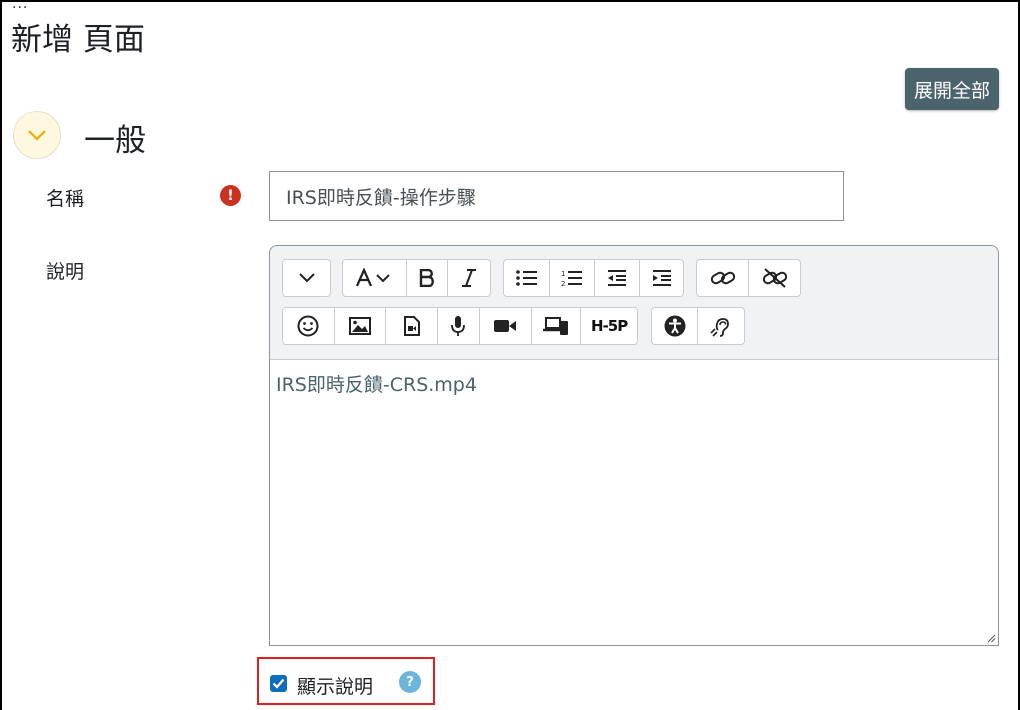  I want to click on resize-handle-icon, so click(991, 638).